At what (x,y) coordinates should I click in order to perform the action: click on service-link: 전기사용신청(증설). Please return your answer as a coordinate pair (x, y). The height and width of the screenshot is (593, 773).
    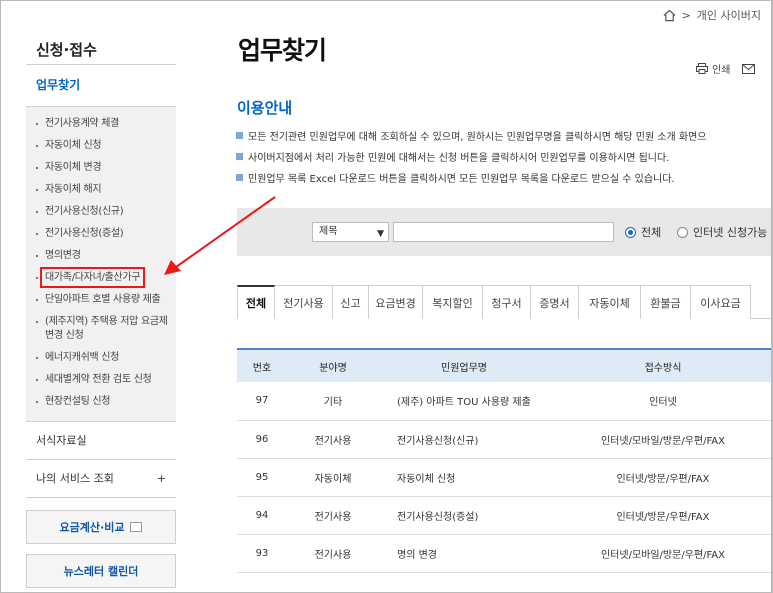
    Looking at the image, I should click on (464, 515).